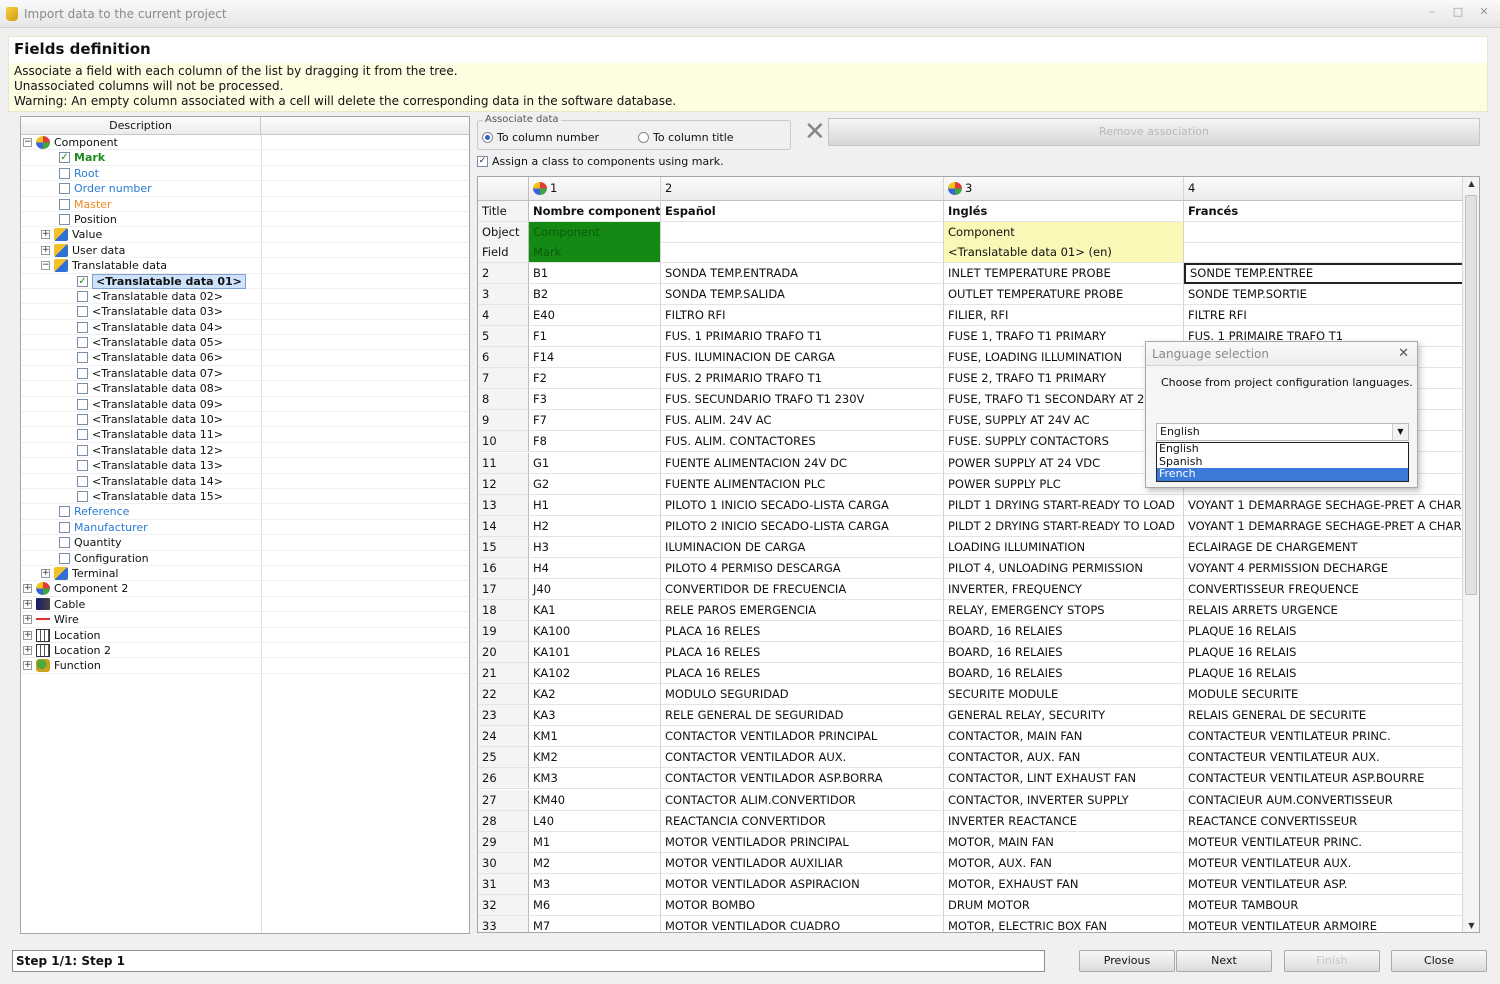 This screenshot has height=984, width=1500. I want to click on radio-to-column-title: To column title, so click(686, 137).